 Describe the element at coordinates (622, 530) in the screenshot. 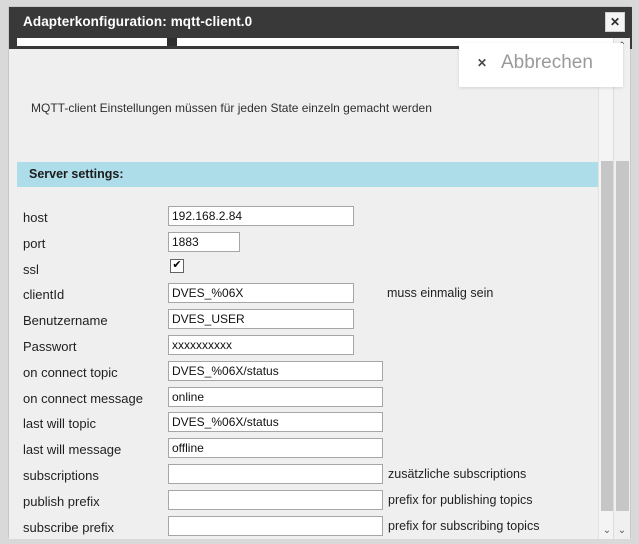

I see `chevron-down-icon: ⌄` at that location.